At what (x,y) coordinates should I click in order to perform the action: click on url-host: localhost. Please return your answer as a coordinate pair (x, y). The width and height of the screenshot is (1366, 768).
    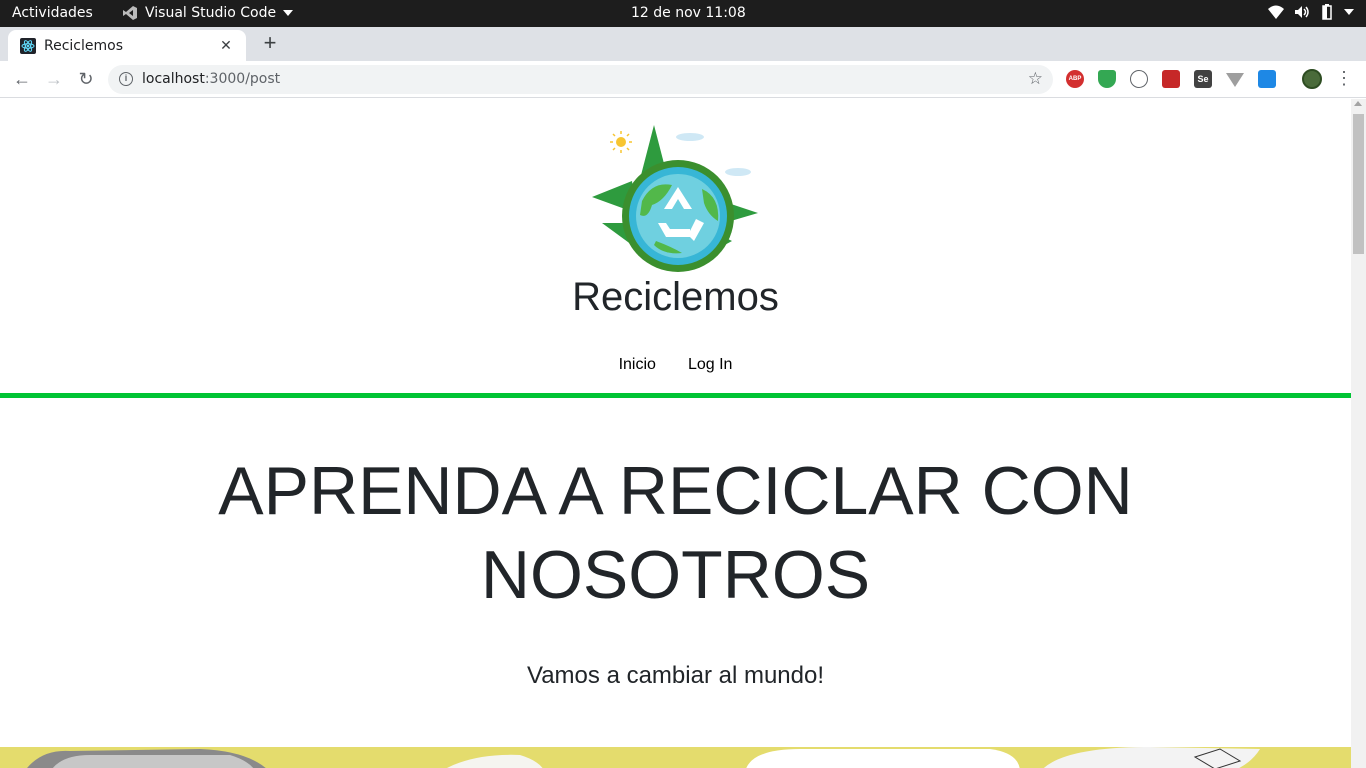
    Looking at the image, I should click on (173, 79).